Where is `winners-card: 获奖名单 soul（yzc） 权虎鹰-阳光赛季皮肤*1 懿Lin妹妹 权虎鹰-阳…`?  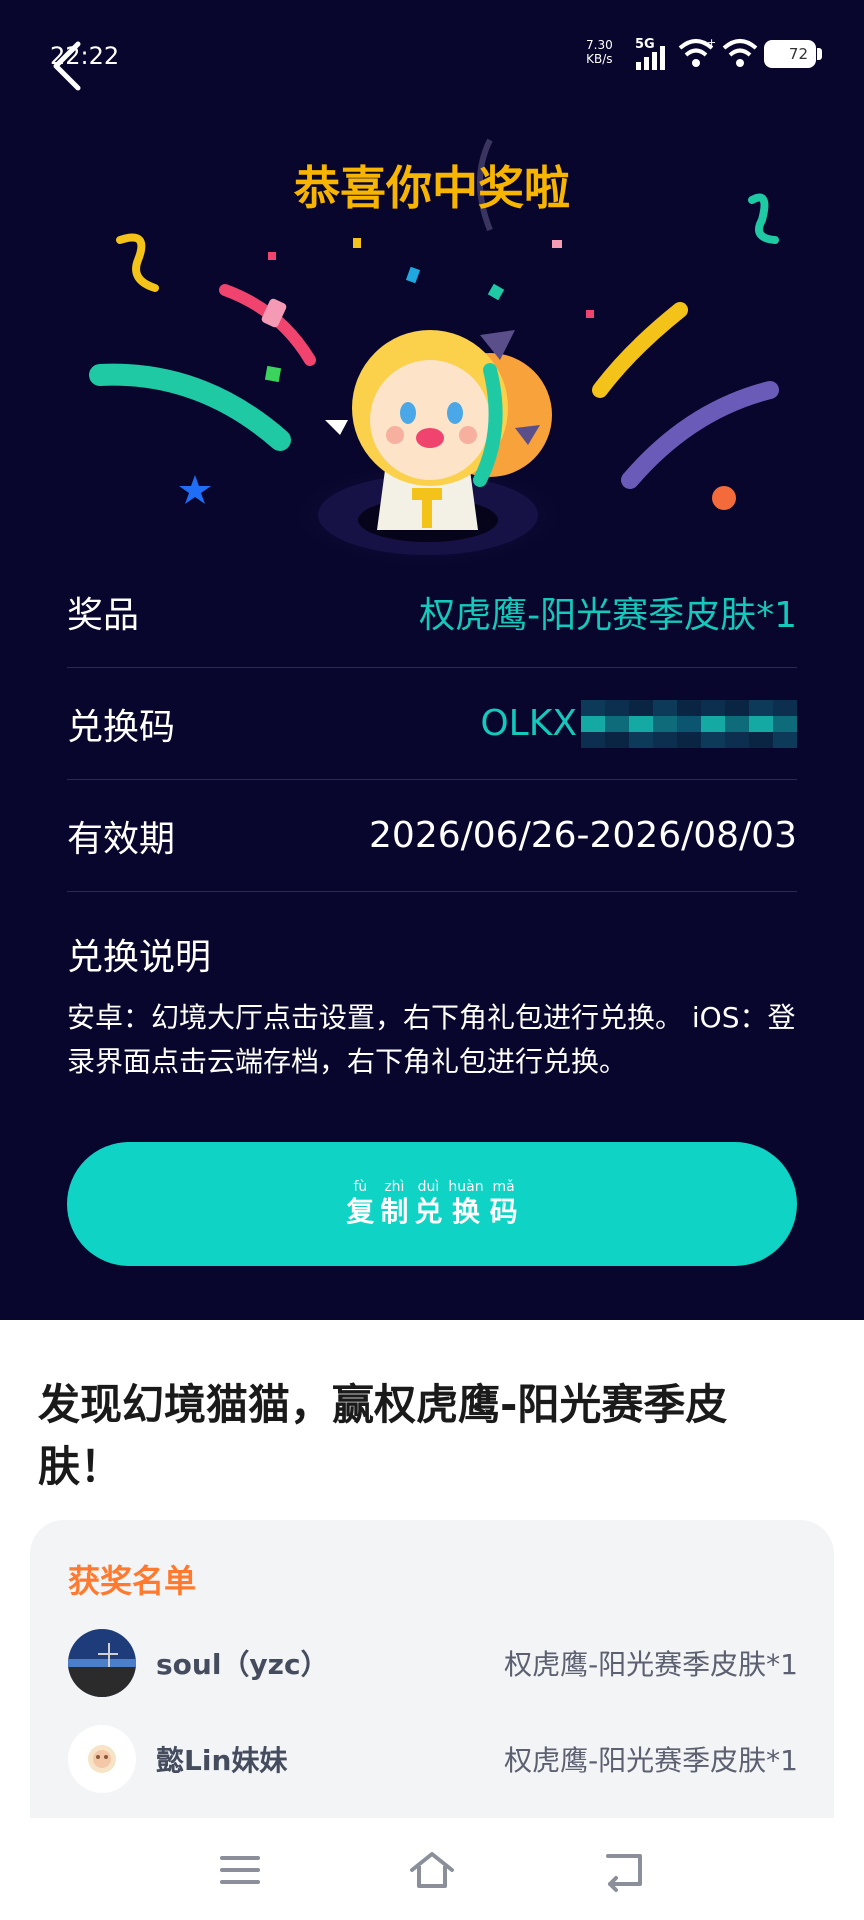
winners-card: 获奖名单 soul（yzc） 权虎鹰-阳光赛季皮肤*1 懿Lin妹妹 权虎鹰-阳… is located at coordinates (432, 1670).